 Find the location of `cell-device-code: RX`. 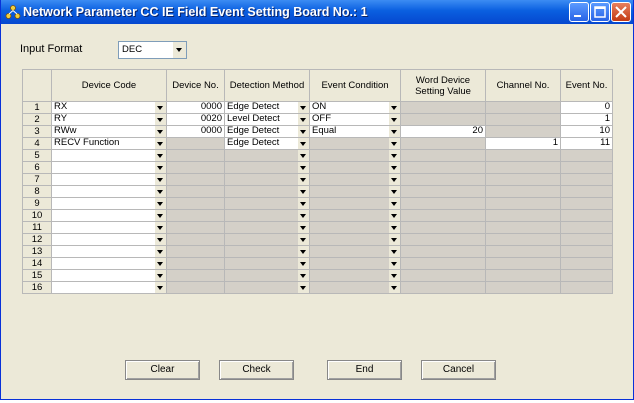

cell-device-code: RX is located at coordinates (109, 107).